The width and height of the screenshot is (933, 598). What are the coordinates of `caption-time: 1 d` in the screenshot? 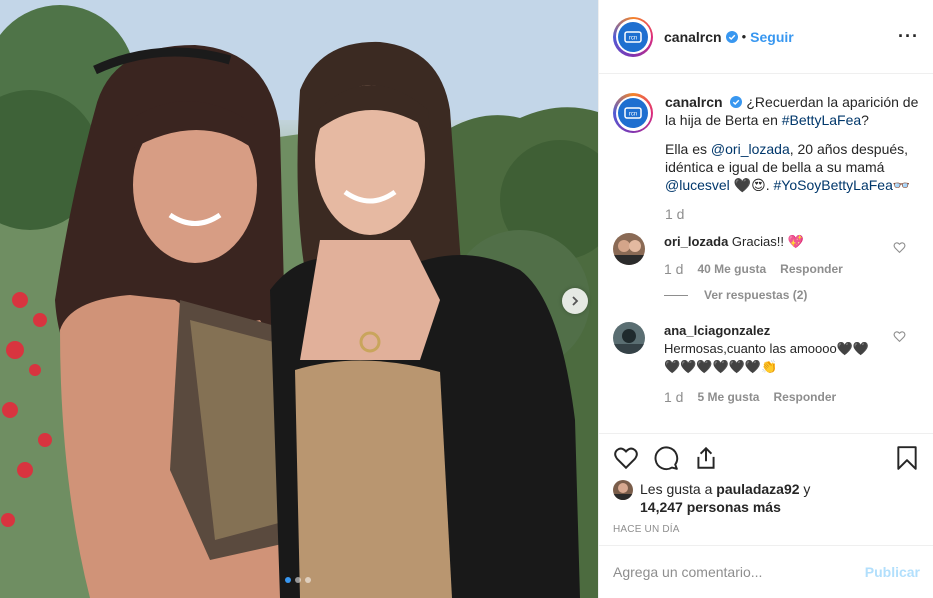 It's located at (792, 214).